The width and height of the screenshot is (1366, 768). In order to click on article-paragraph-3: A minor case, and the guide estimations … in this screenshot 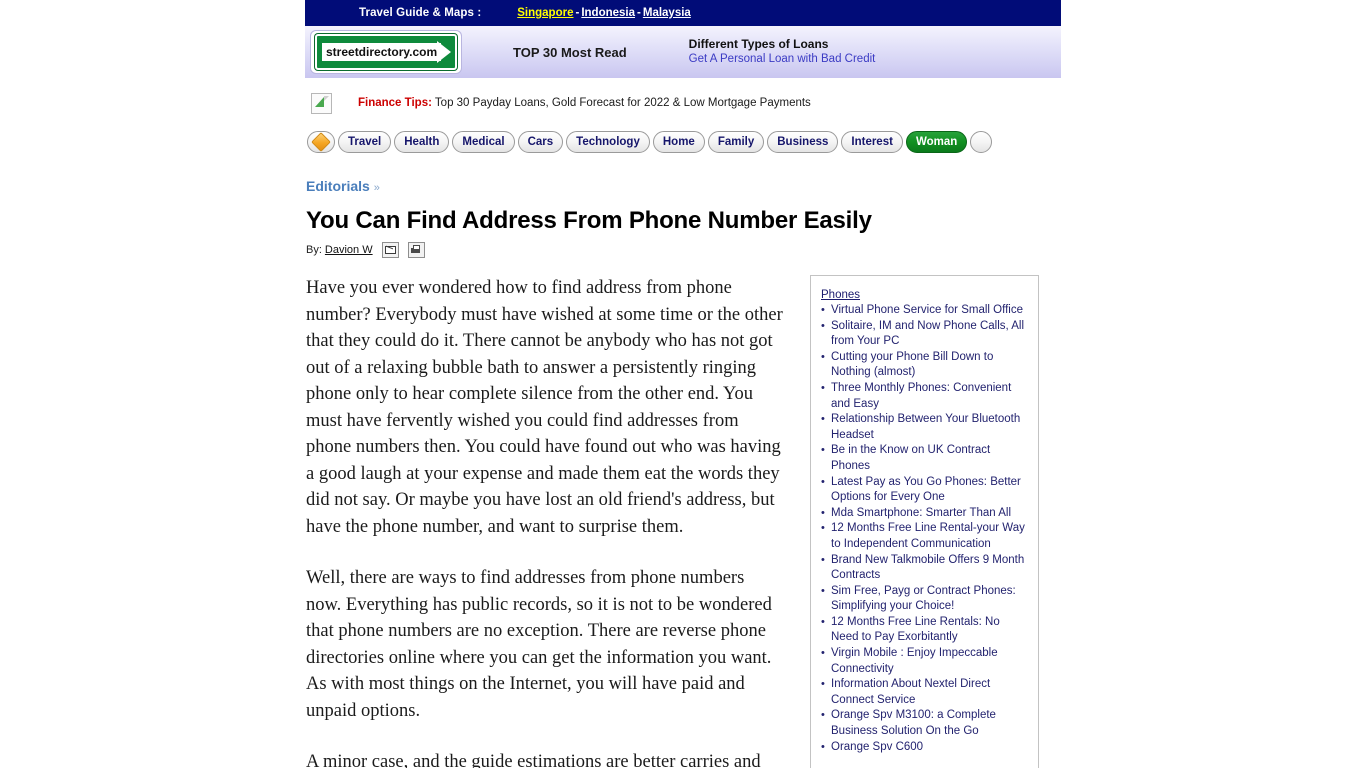, I will do `click(533, 760)`.